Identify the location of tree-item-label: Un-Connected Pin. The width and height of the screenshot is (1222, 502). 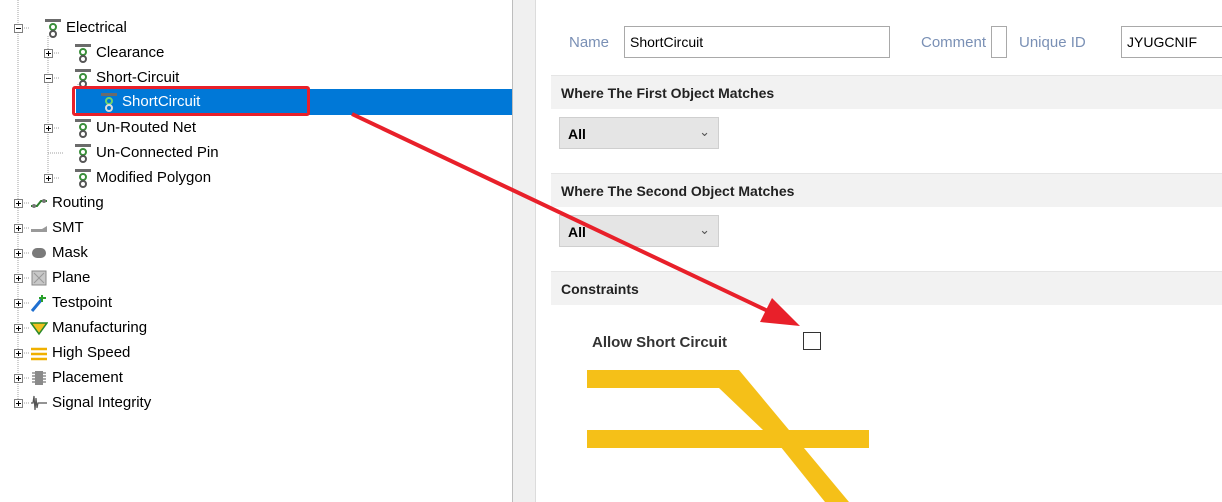
(157, 152).